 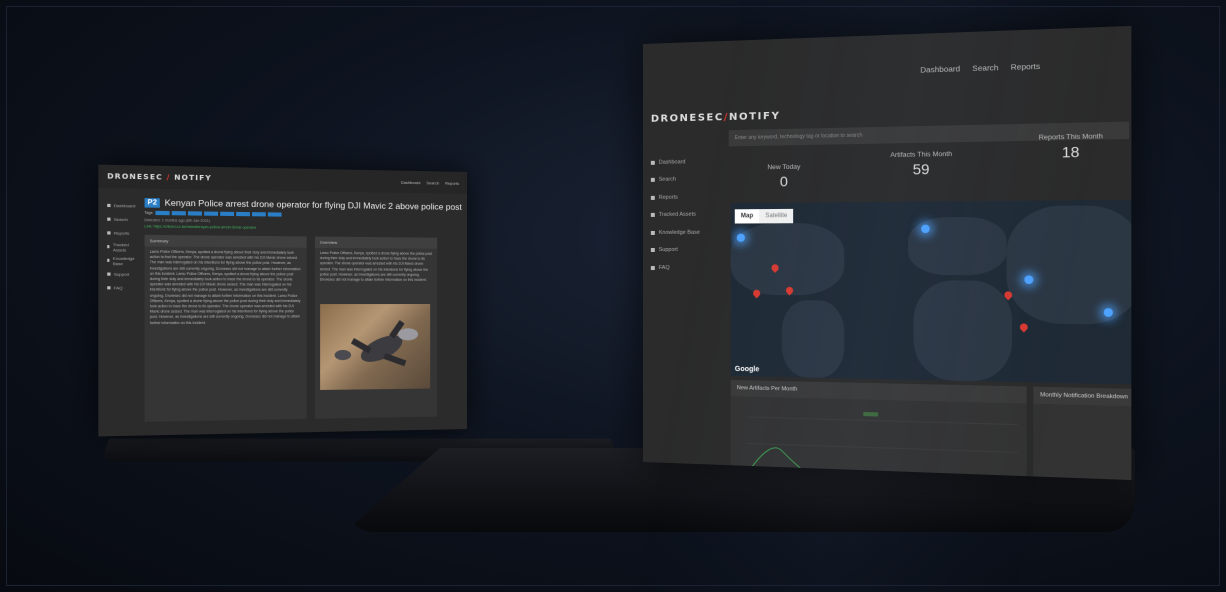 I want to click on world-map: Map Satellite Google, so click(x=931, y=292).